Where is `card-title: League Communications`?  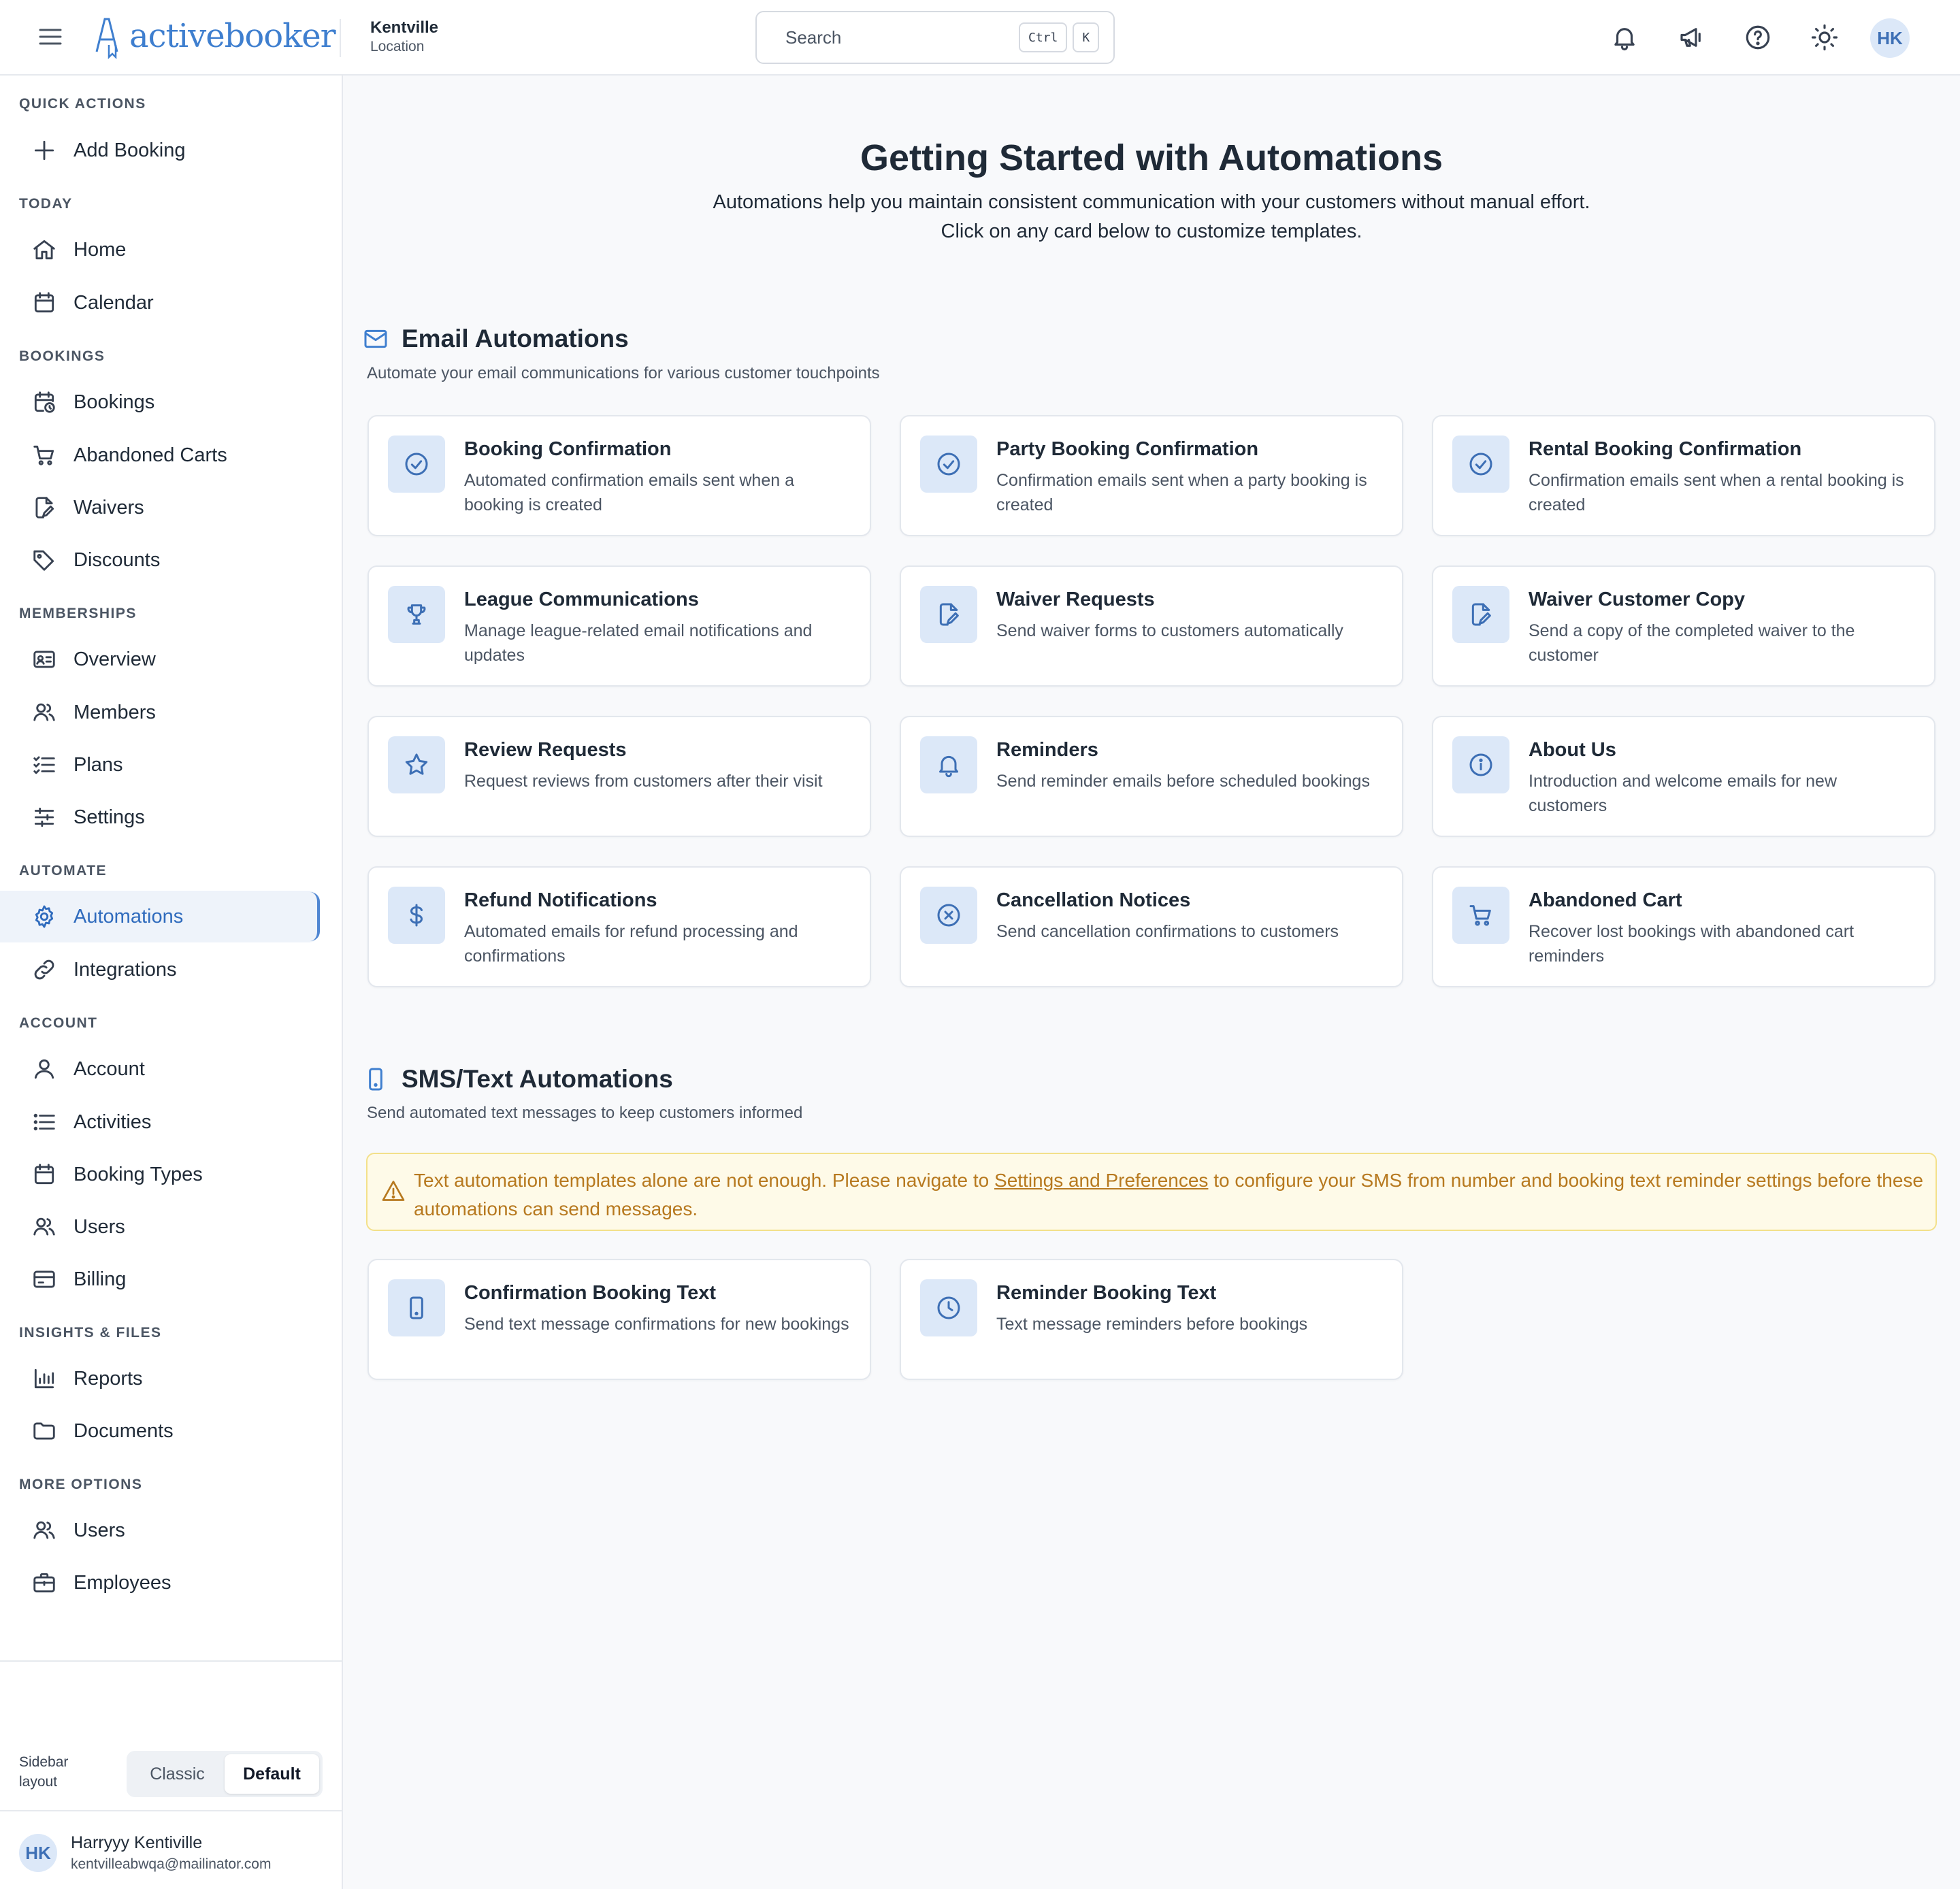 card-title: League Communications is located at coordinates (581, 600).